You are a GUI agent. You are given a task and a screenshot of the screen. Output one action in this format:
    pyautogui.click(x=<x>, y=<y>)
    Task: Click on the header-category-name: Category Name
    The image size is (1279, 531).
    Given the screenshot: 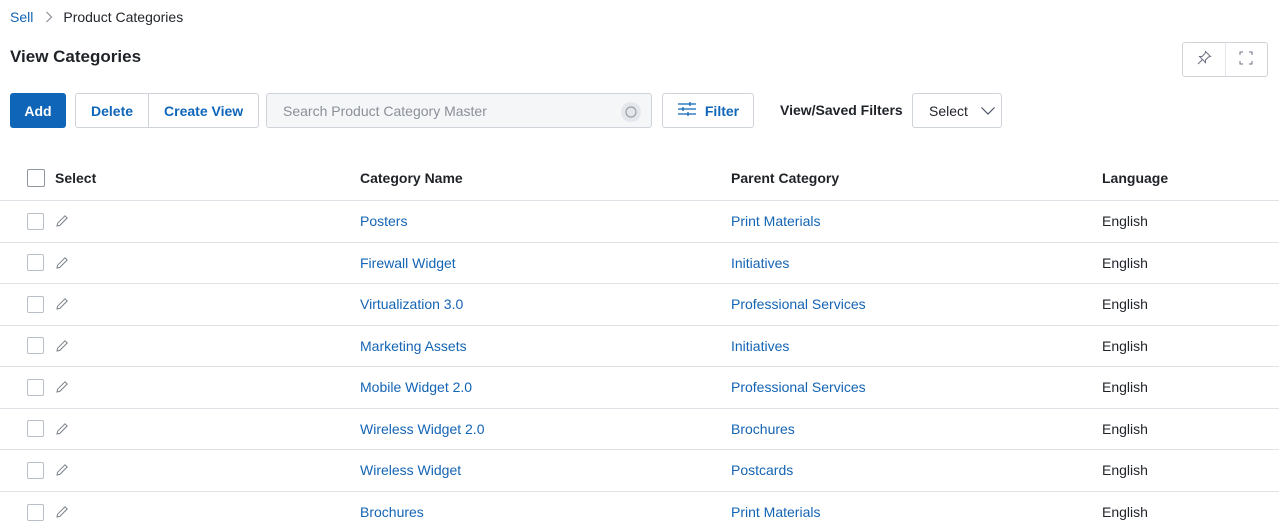 What is the action you would take?
    pyautogui.click(x=545, y=178)
    